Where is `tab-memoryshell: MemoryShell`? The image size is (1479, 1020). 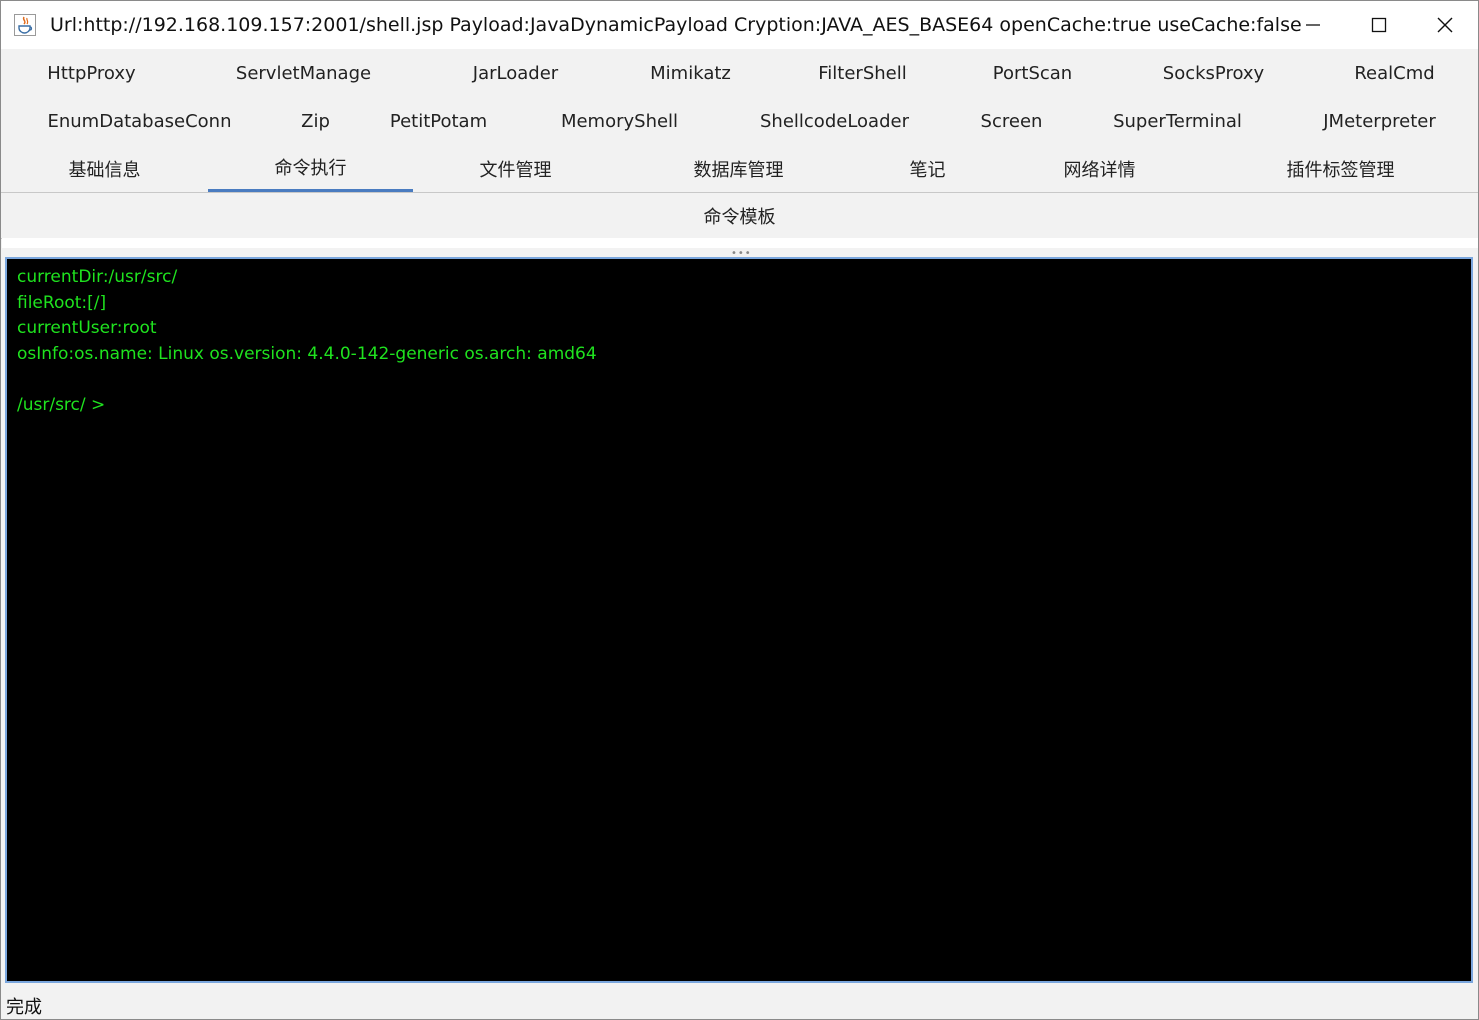 tab-memoryshell: MemoryShell is located at coordinates (619, 121).